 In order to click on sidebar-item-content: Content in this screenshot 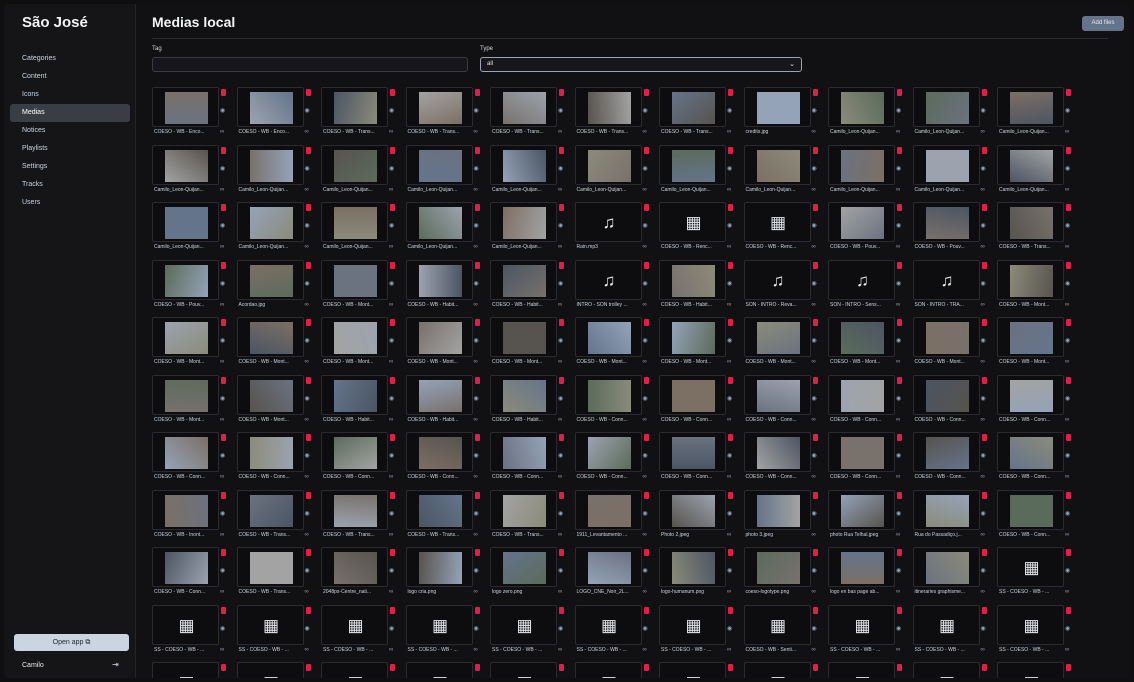, I will do `click(70, 77)`.